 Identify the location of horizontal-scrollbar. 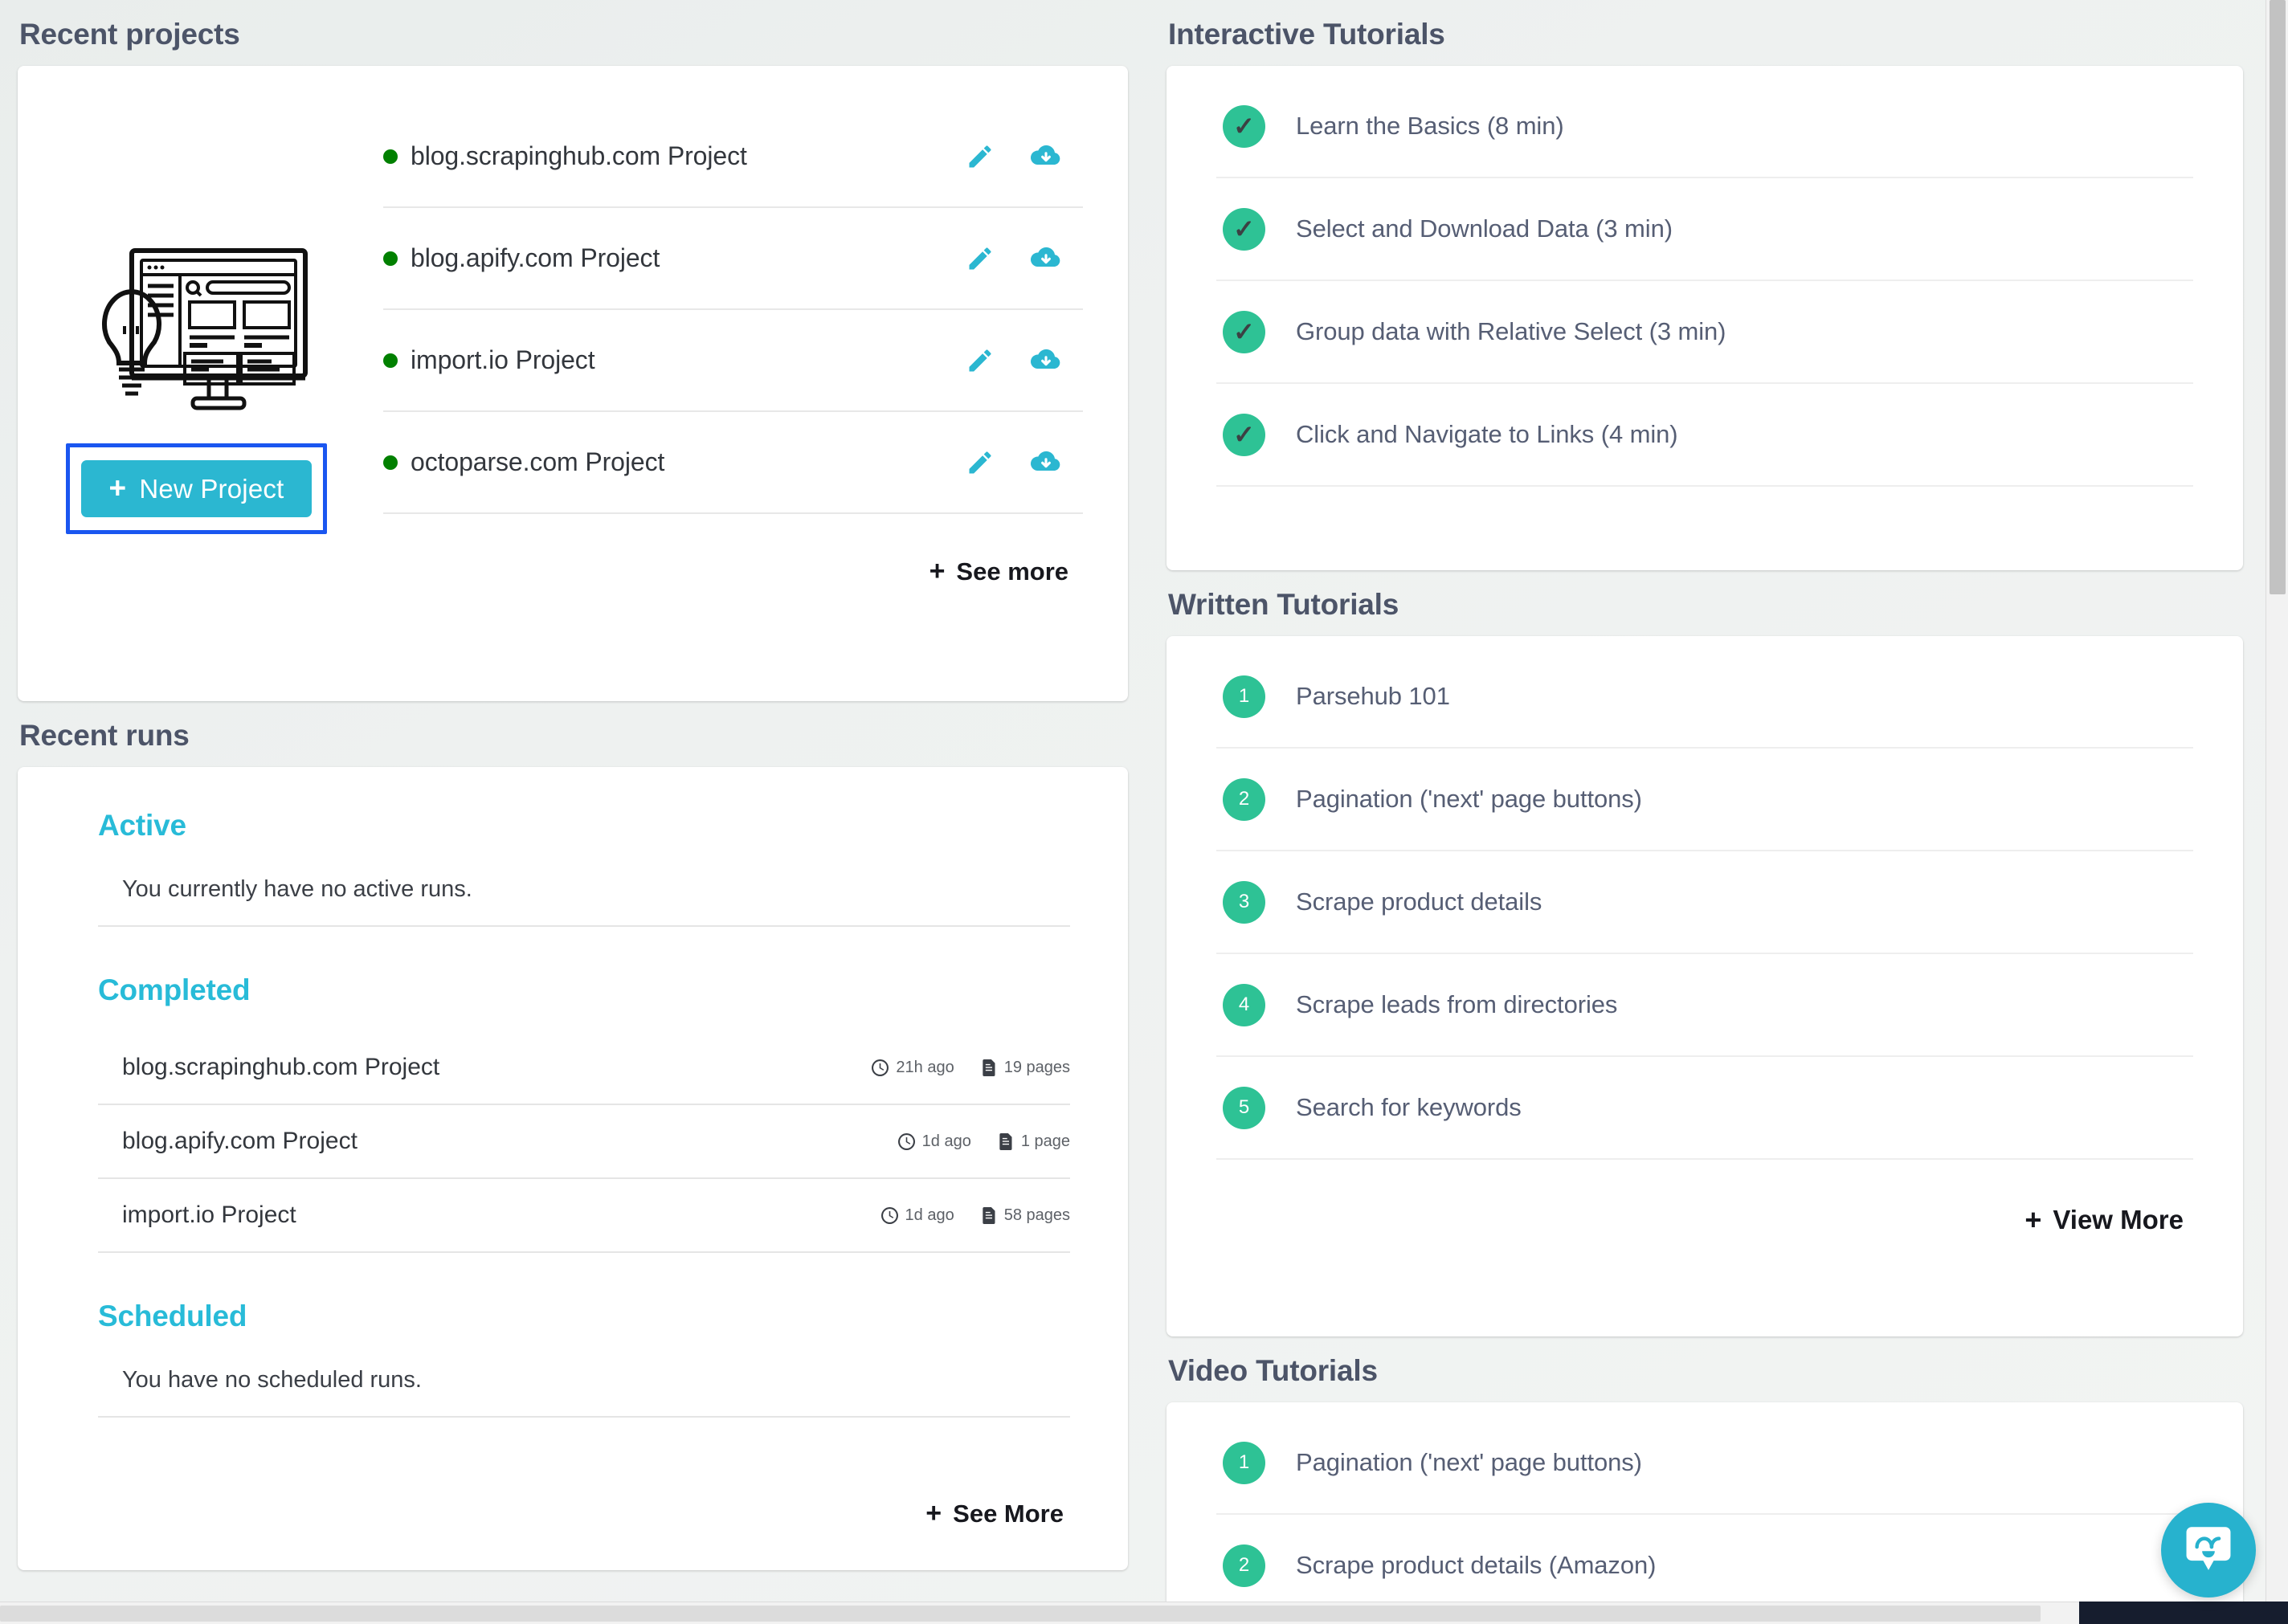
(1144, 1613).